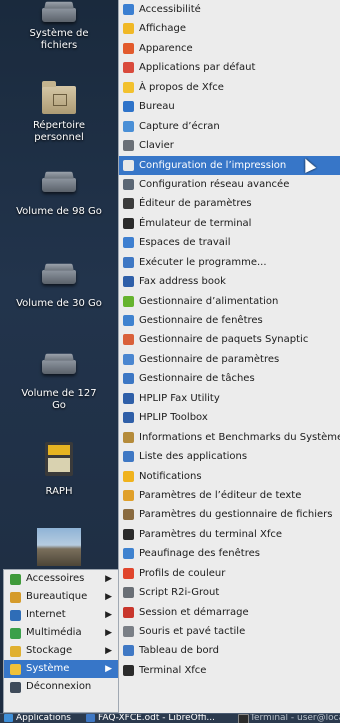 The width and height of the screenshot is (340, 723). What do you see at coordinates (59, 386) in the screenshot?
I see `desktop-item-volume-127: Volume de 127 Go` at bounding box center [59, 386].